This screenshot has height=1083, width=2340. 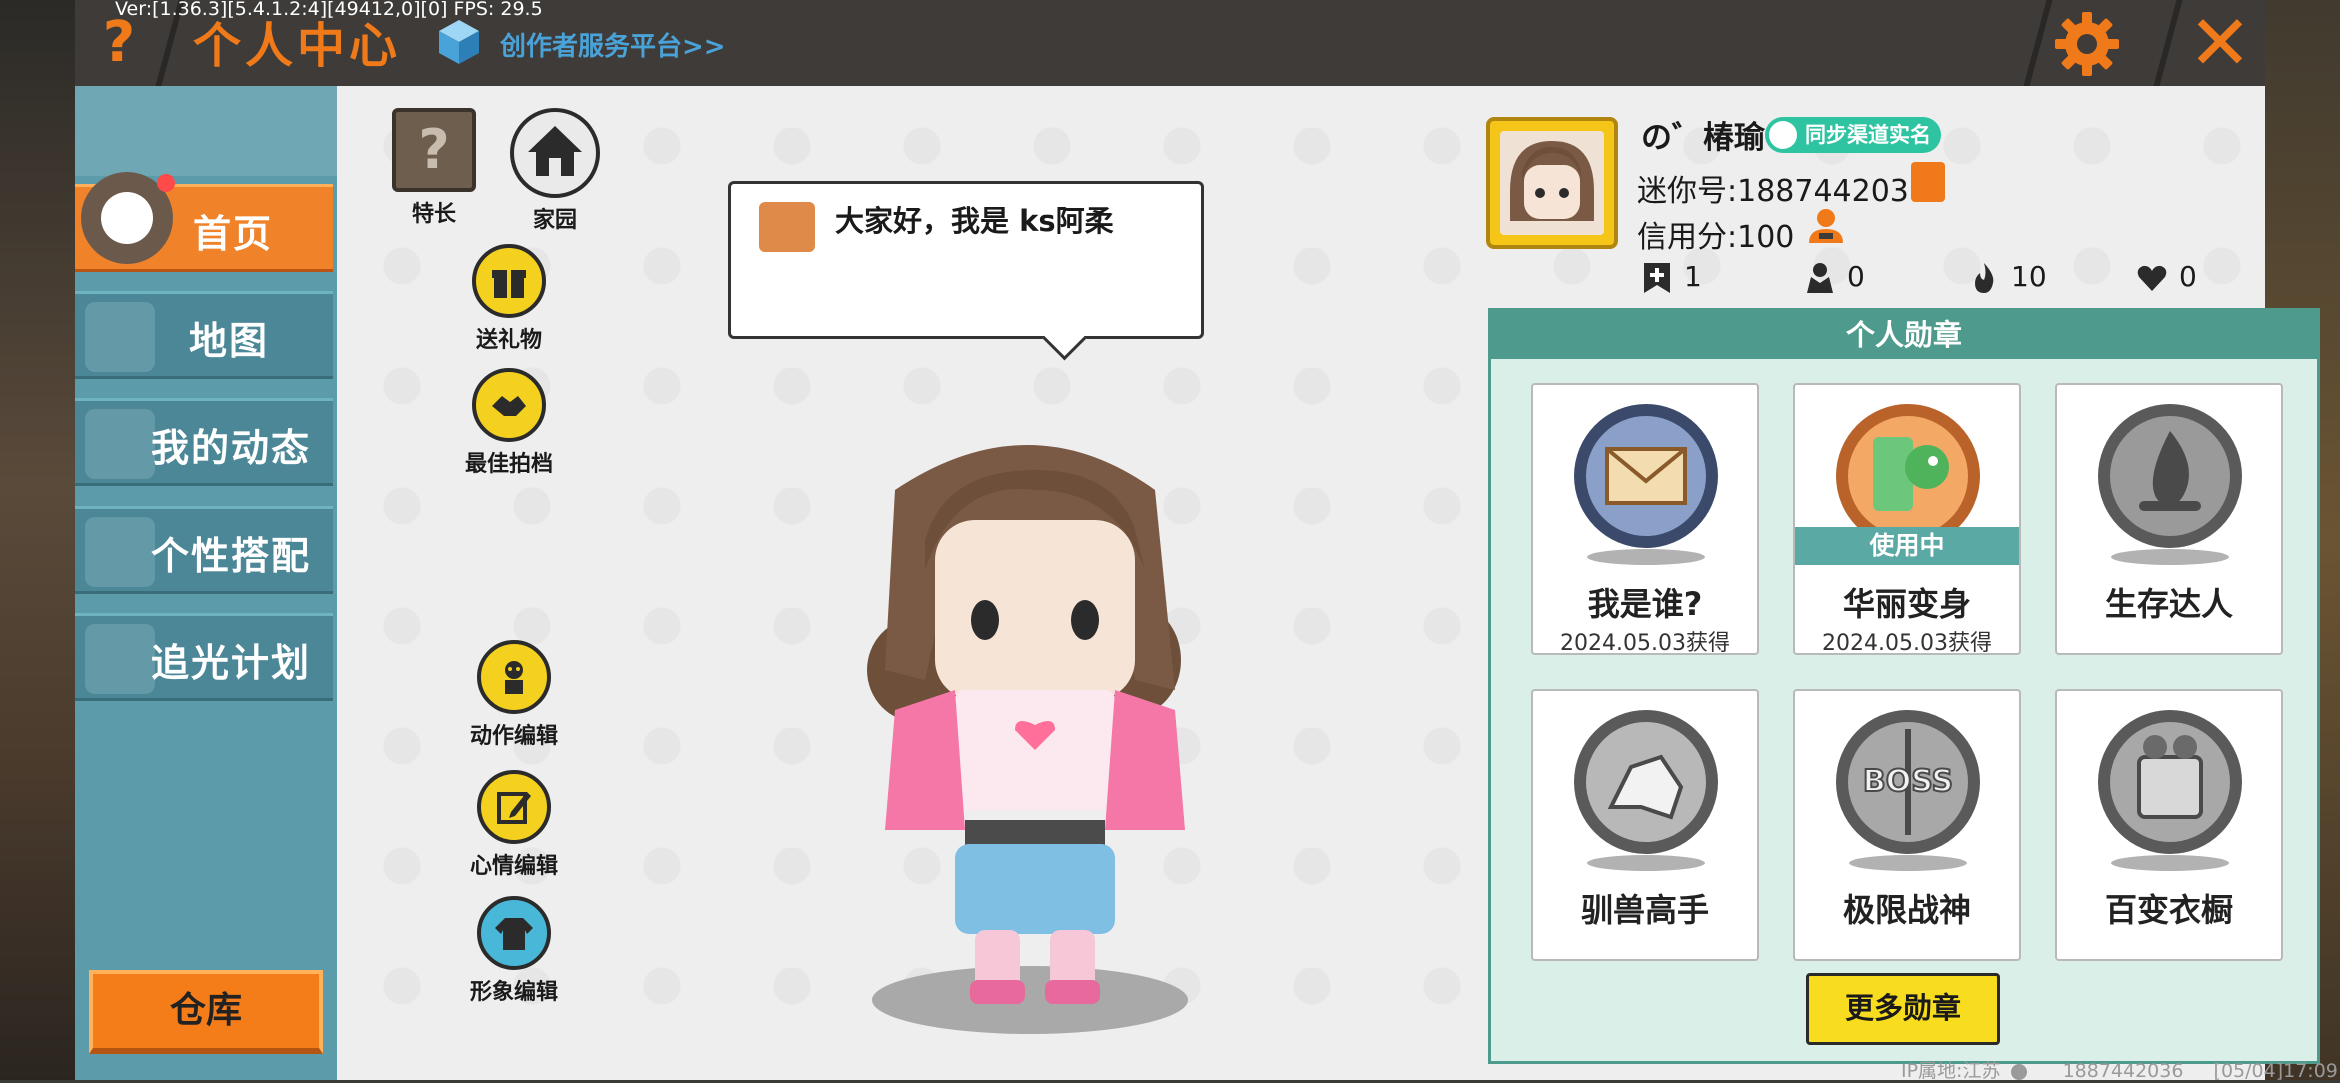 I want to click on plus-bookmark-icon, so click(x=1657, y=278).